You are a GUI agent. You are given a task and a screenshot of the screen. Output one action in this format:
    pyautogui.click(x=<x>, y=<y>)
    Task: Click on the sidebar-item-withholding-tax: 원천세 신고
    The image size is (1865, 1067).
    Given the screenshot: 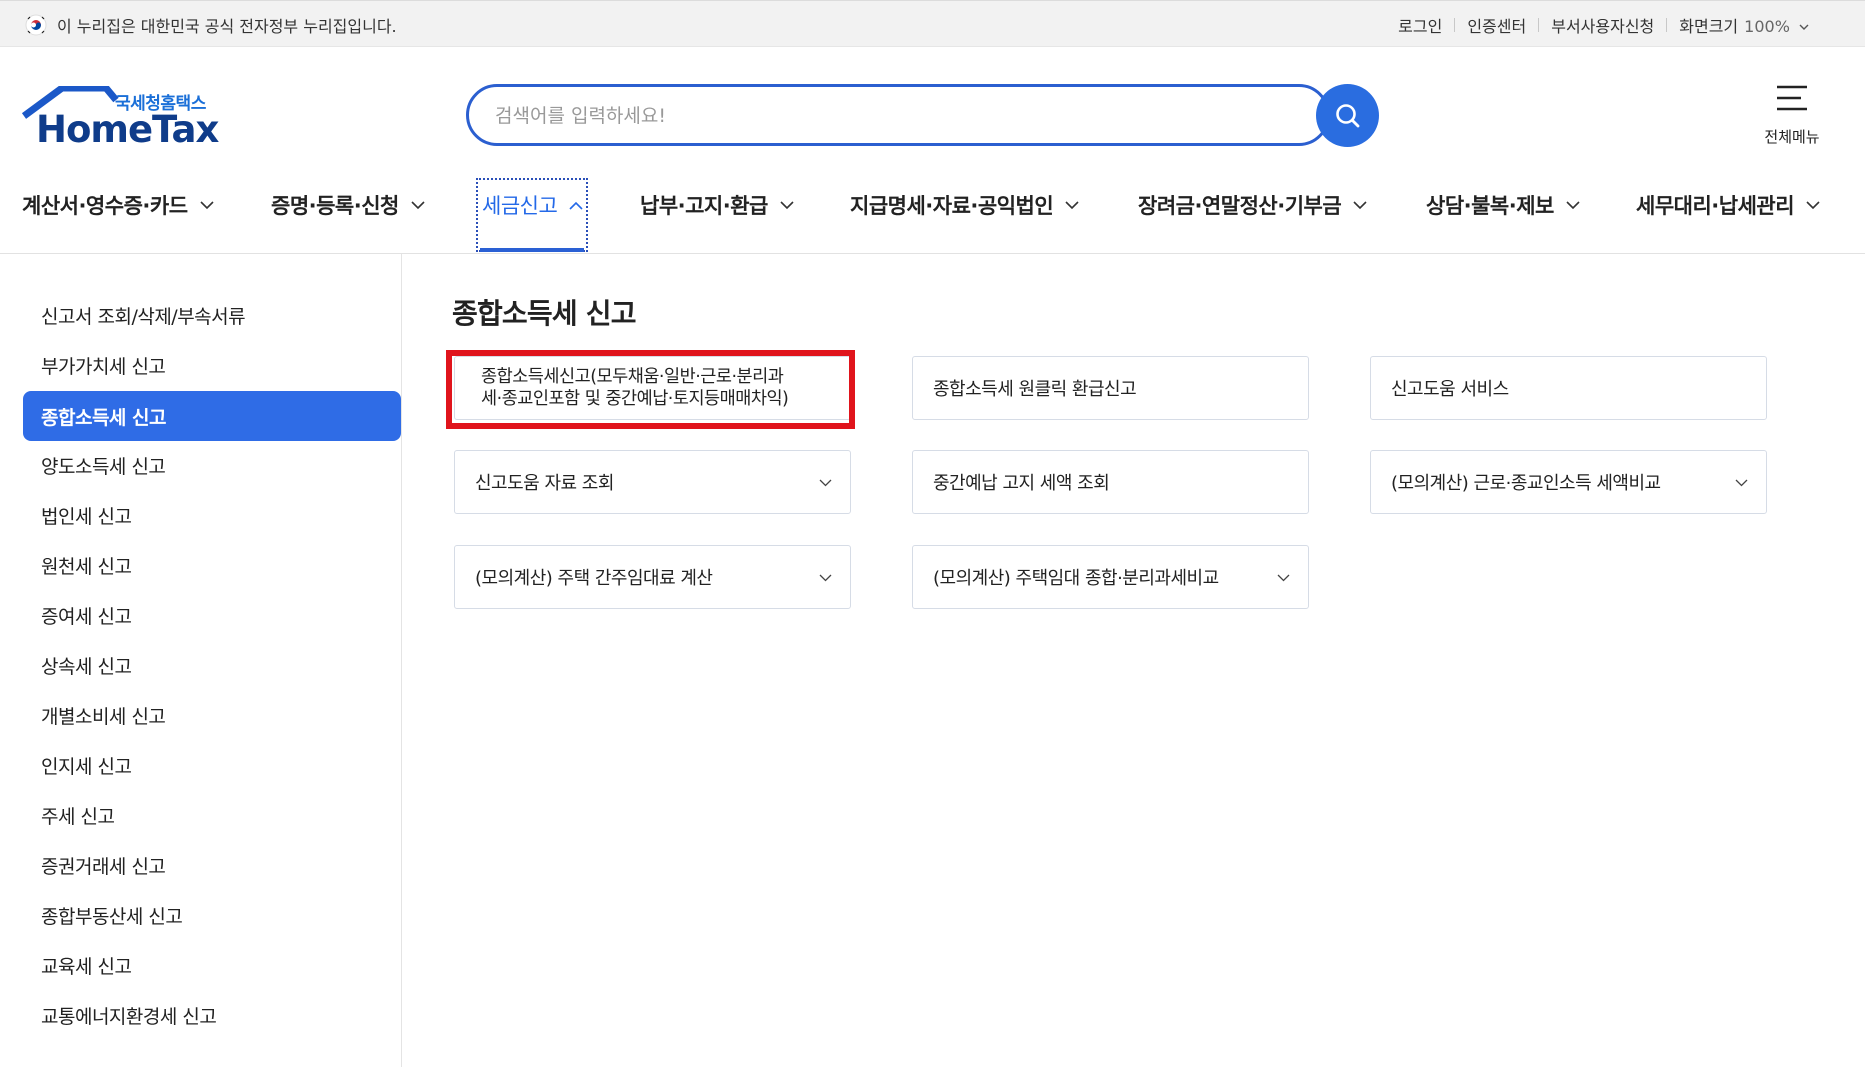 What is the action you would take?
    pyautogui.click(x=212, y=565)
    